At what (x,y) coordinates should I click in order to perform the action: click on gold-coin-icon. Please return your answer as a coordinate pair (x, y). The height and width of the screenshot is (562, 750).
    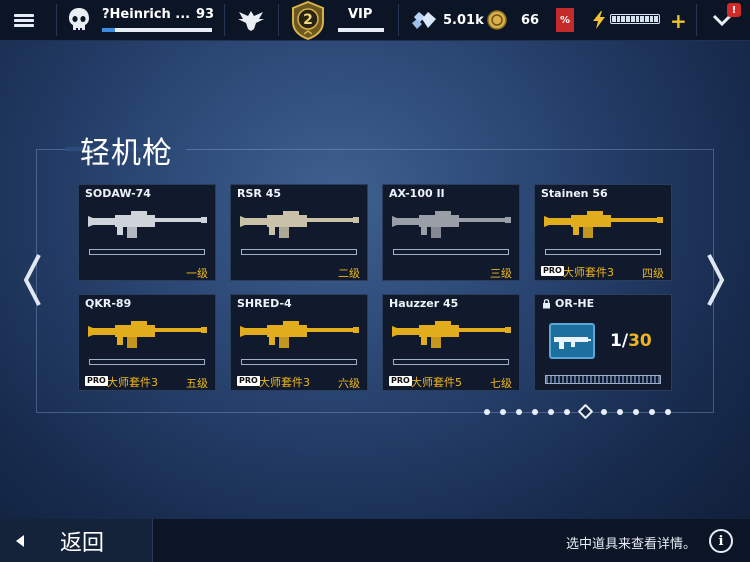
    Looking at the image, I should click on (497, 20).